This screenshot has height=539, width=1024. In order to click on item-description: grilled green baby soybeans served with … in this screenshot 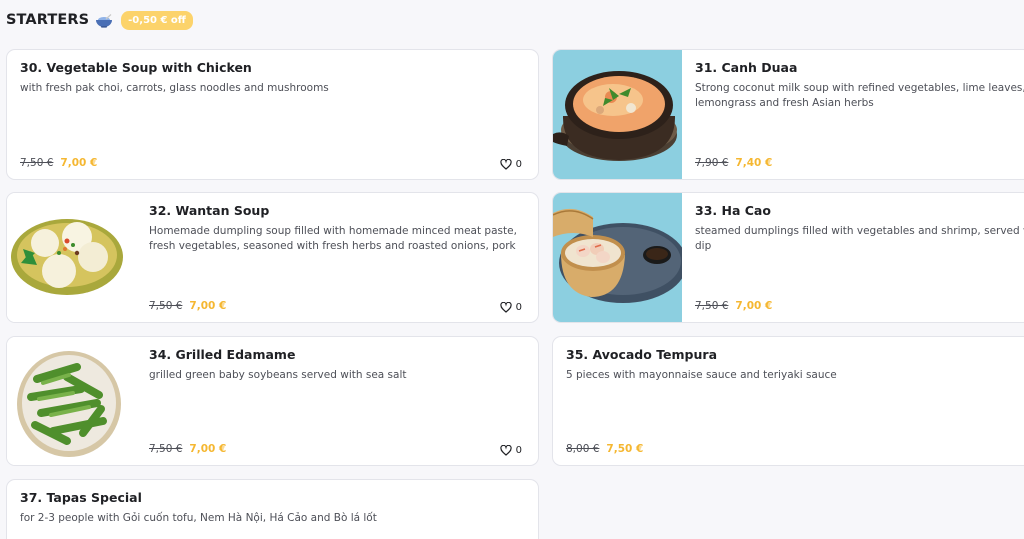, I will do `click(278, 375)`.